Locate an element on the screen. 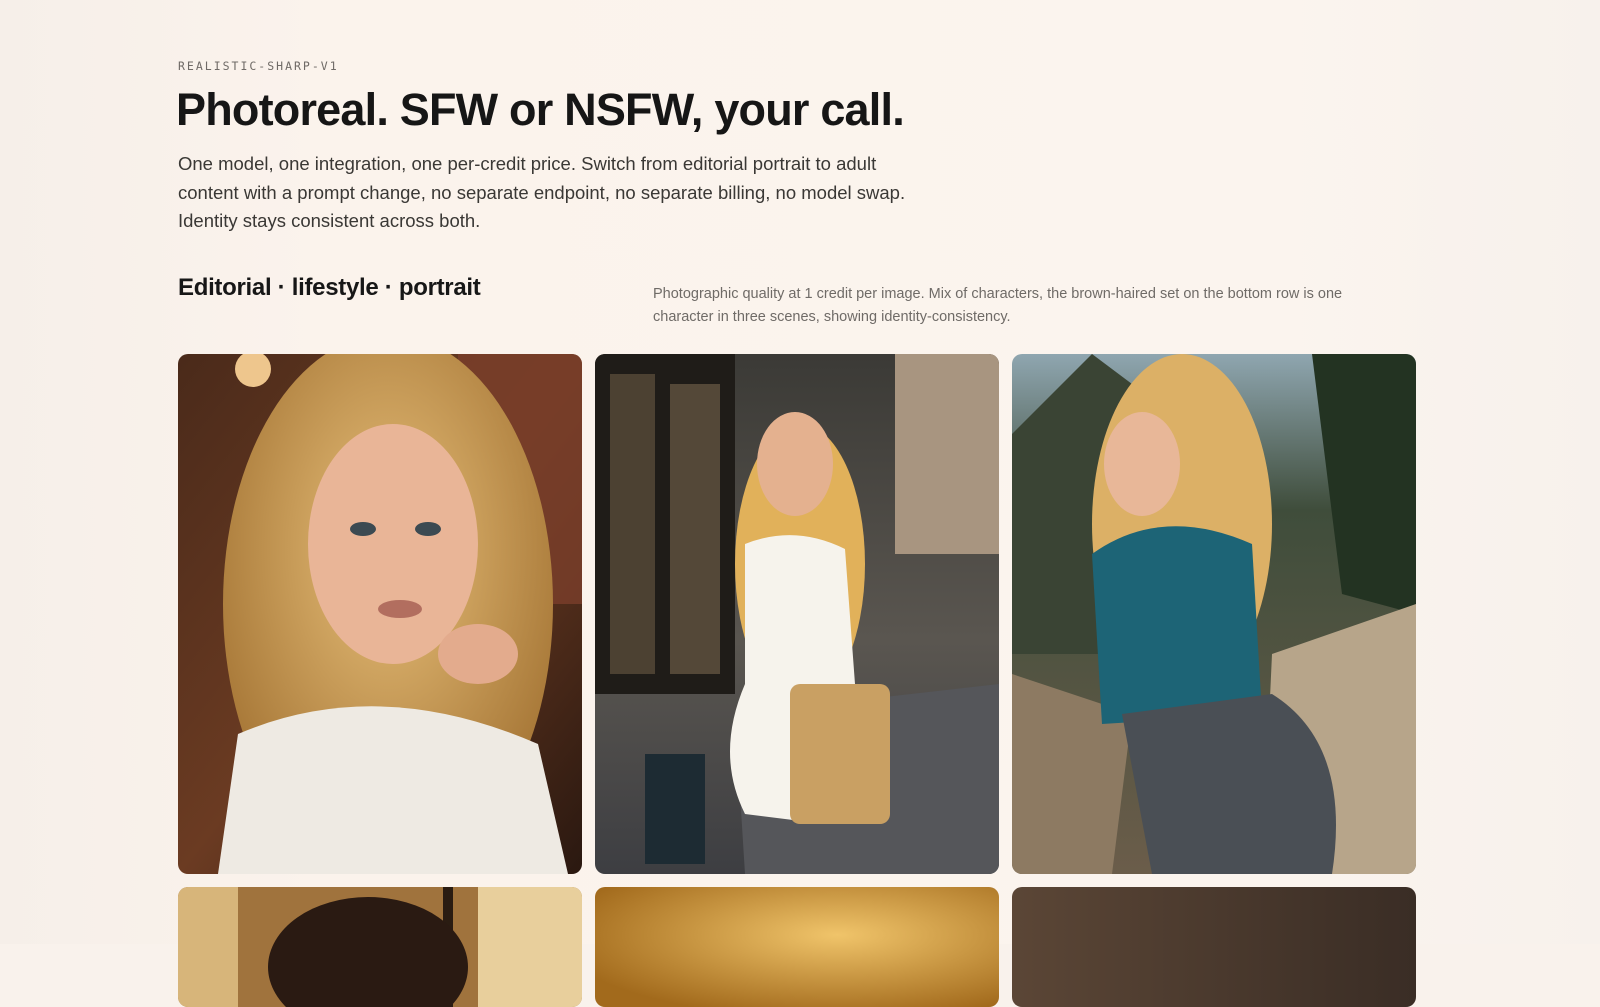 Image resolution: width=1600 pixels, height=1007 pixels. dark-portrait-image is located at coordinates (1214, 947).